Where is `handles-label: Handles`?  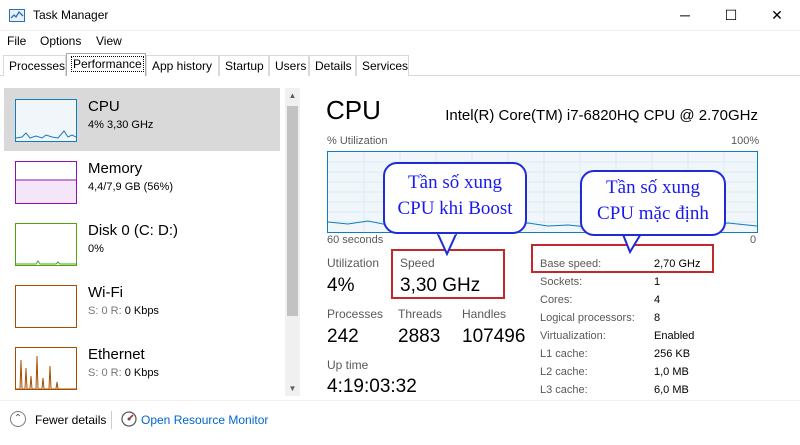 handles-label: Handles is located at coordinates (484, 314).